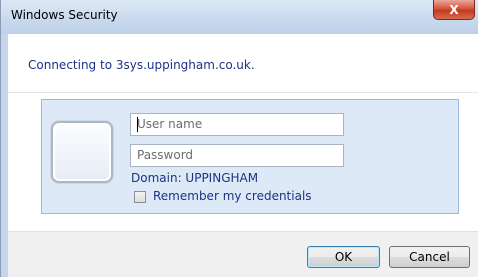 The width and height of the screenshot is (478, 277). What do you see at coordinates (165, 155) in the screenshot?
I see `password-placeholder: Password` at bounding box center [165, 155].